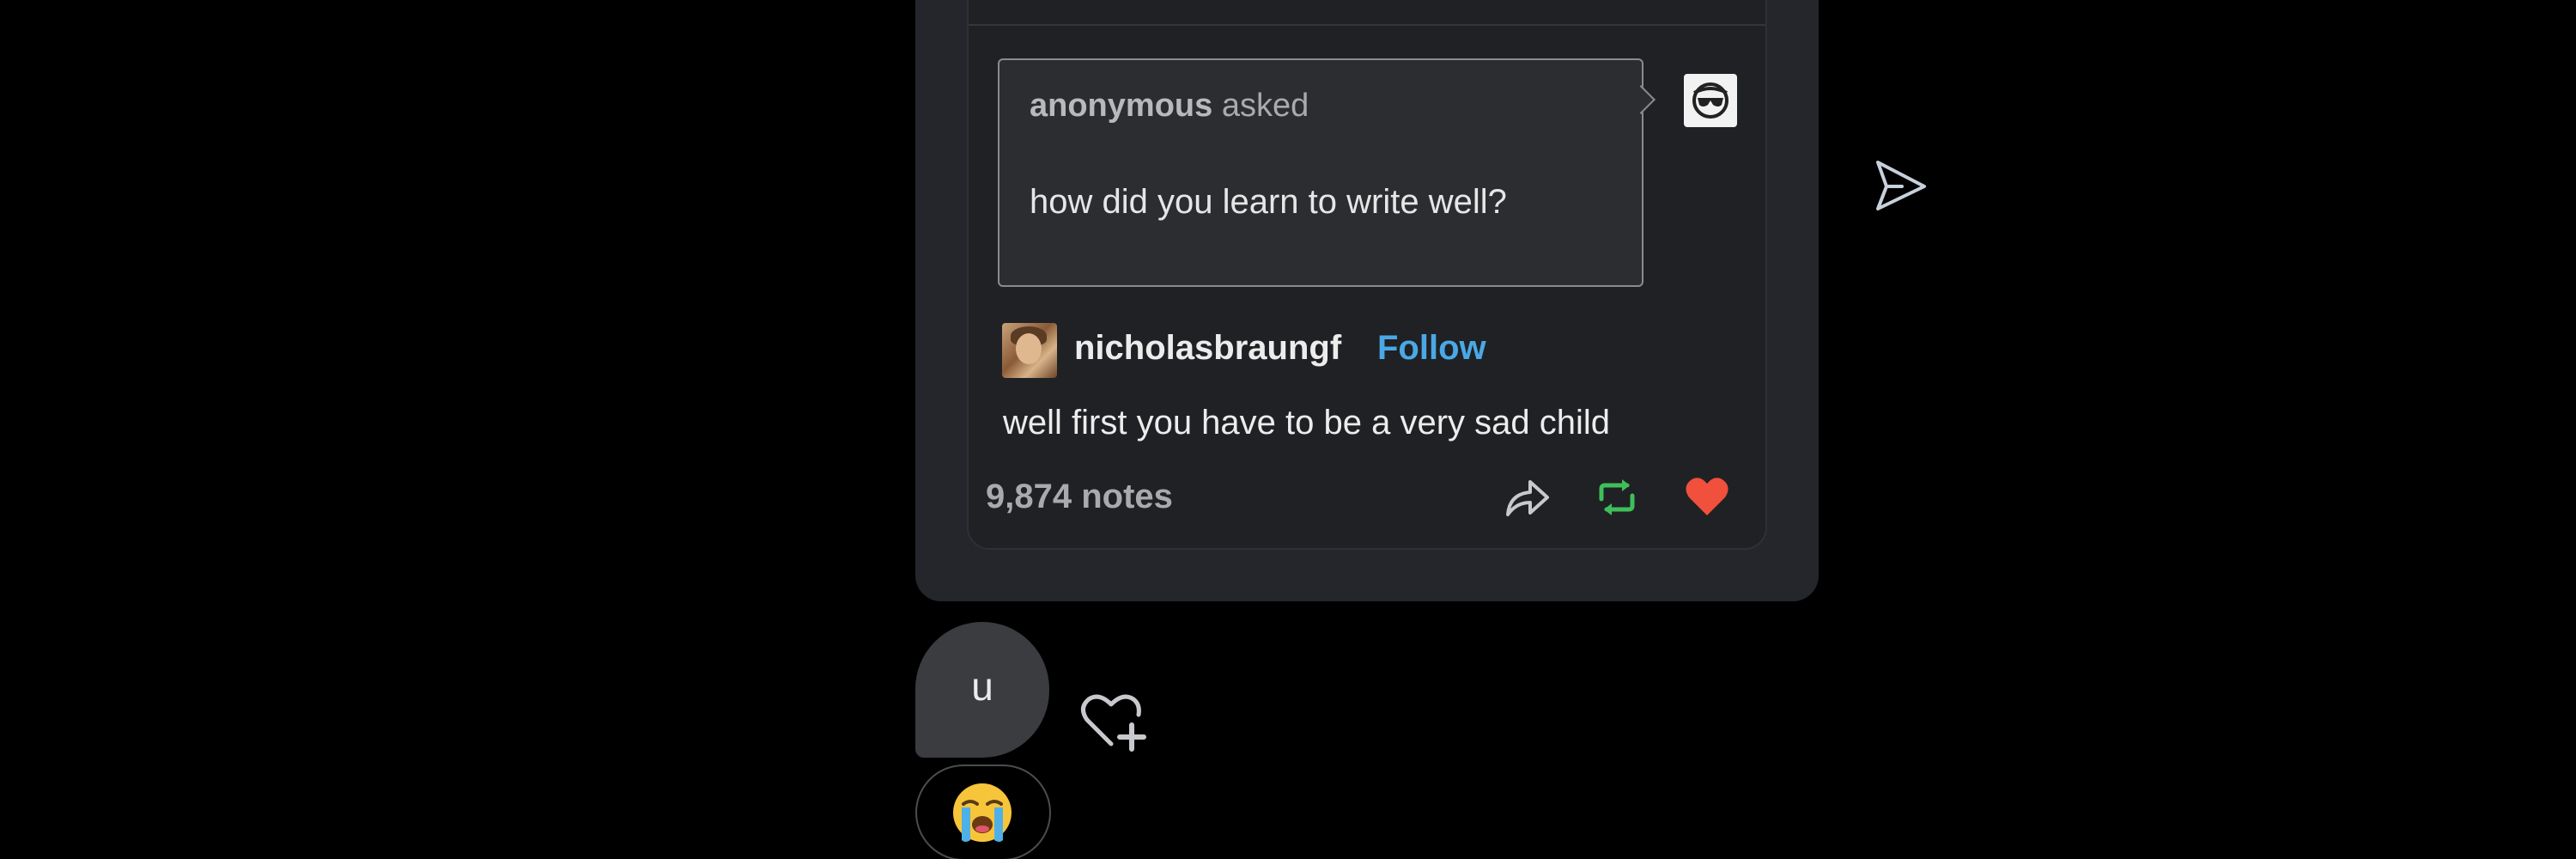  What do you see at coordinates (1707, 496) in the screenshot?
I see `heart-icon` at bounding box center [1707, 496].